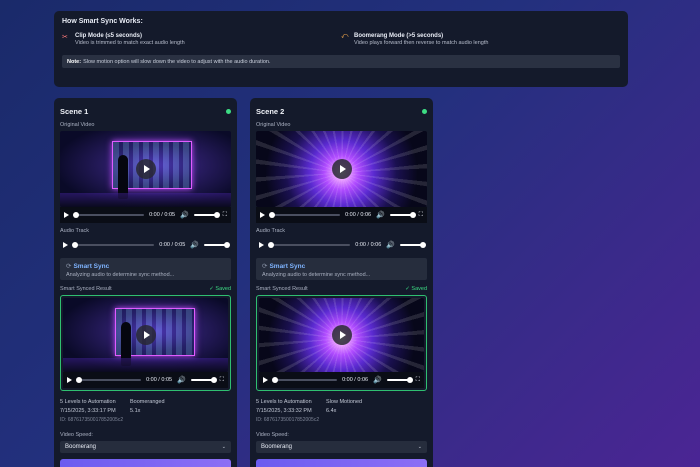  I want to click on result-video-frame: 0:00 / 0:06 🔊 ⛶, so click(341, 343).